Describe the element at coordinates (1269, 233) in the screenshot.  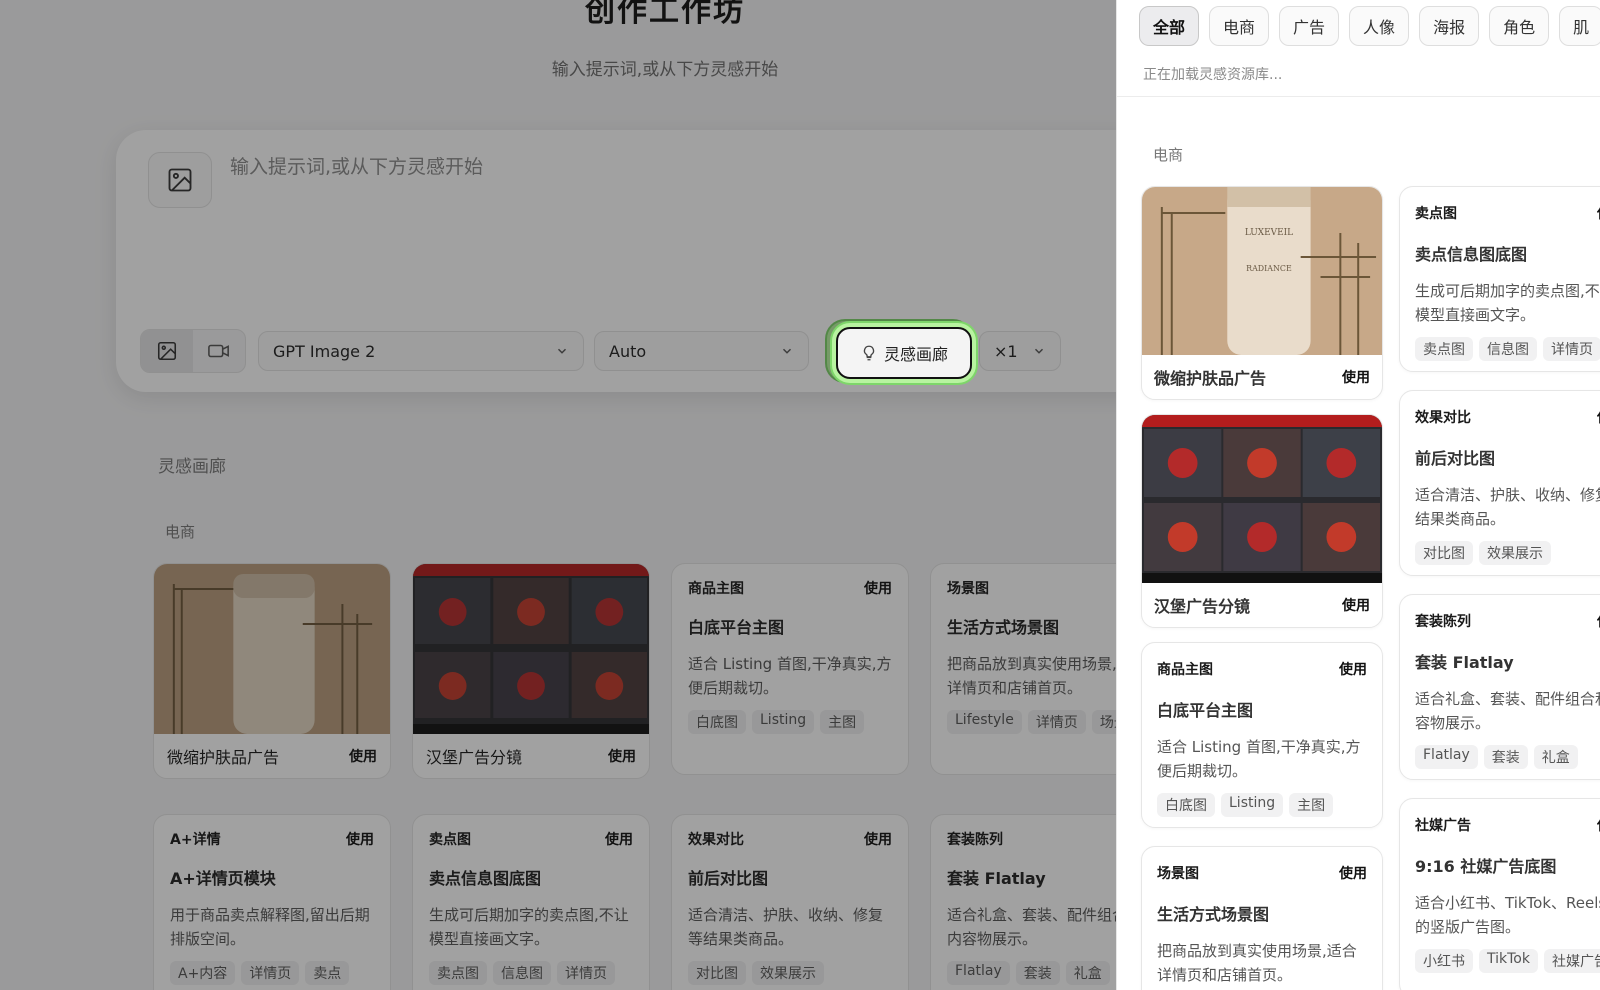
I see `svg-text: LUXEVEIL` at that location.